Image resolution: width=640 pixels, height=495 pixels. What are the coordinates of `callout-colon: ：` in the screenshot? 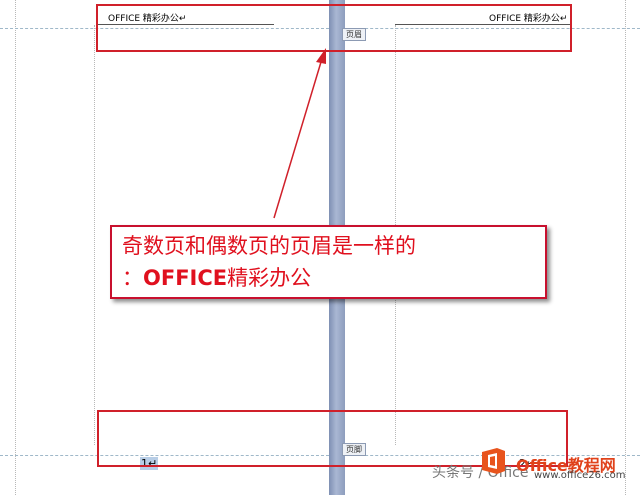 It's located at (132, 278).